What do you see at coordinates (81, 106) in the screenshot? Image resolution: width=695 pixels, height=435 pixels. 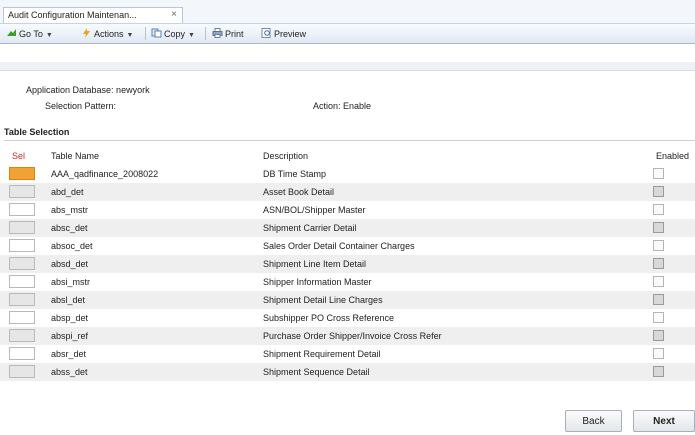 I see `selection-pattern-label: Selection Pattern:` at bounding box center [81, 106].